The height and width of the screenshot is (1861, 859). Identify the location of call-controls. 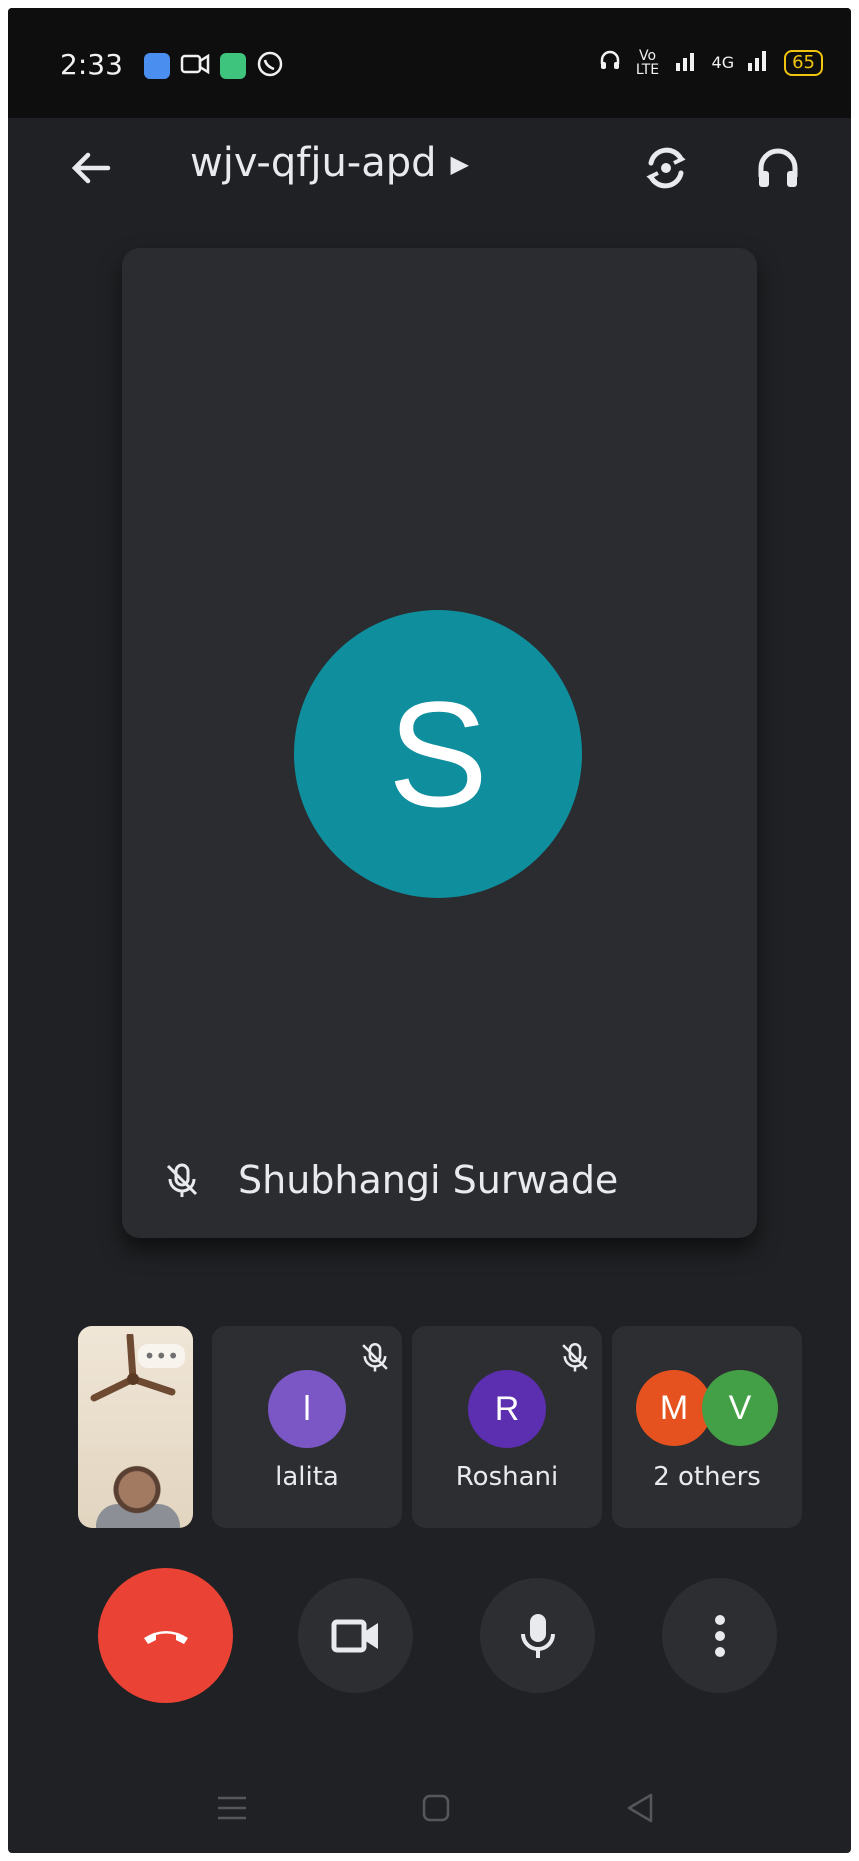
(429, 1638).